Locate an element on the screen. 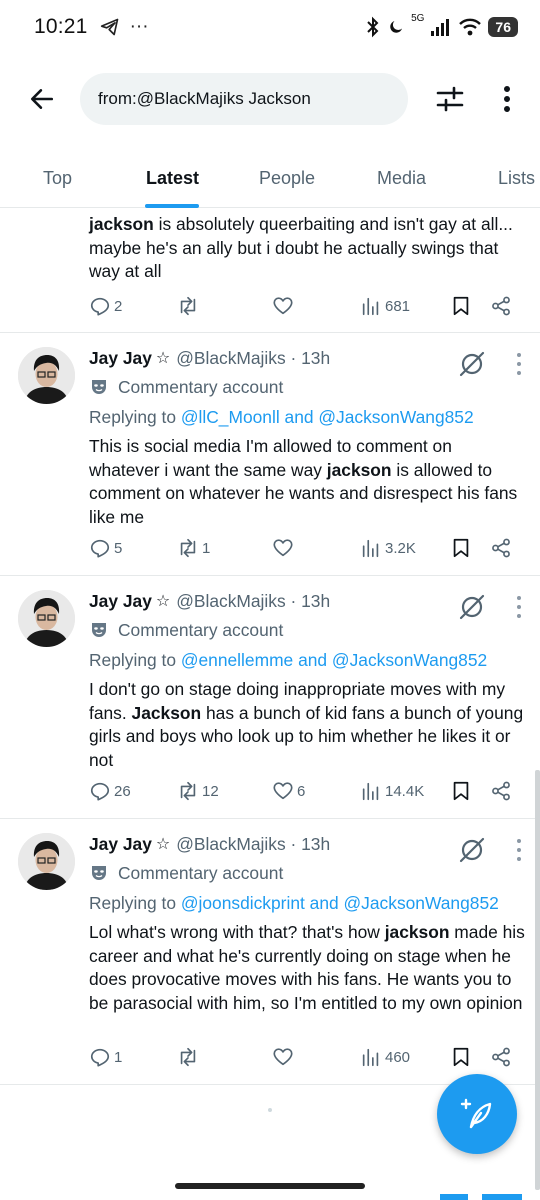 Image resolution: width=540 pixels, height=1200 pixels. reply-button: 2 is located at coordinates (105, 306).